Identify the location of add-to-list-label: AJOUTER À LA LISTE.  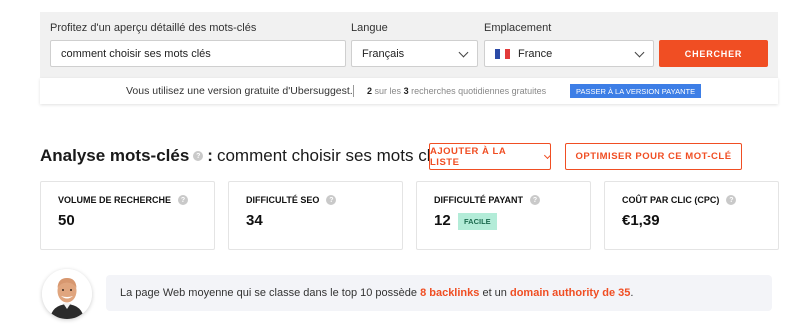
(468, 156).